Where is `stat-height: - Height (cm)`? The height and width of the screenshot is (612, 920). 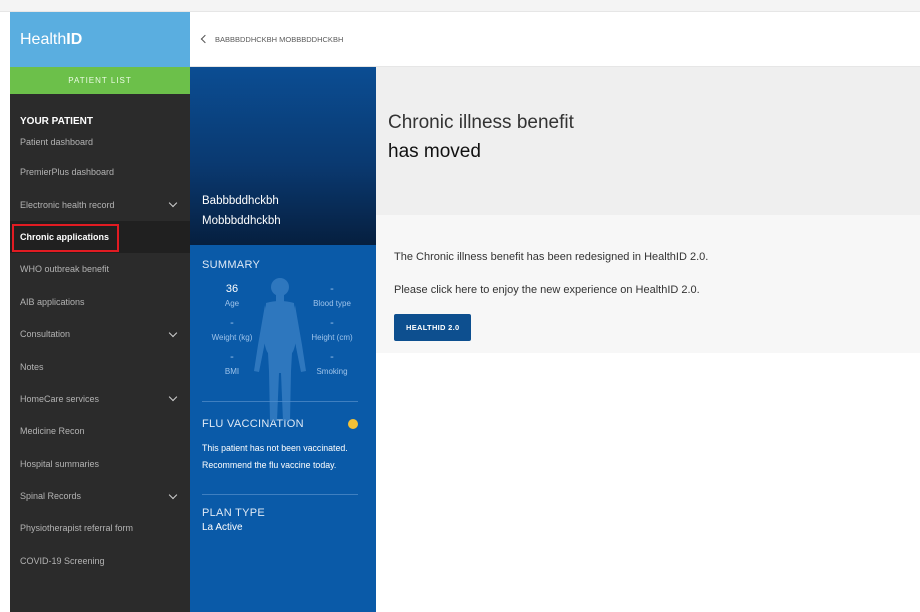 stat-height: - Height (cm) is located at coordinates (332, 329).